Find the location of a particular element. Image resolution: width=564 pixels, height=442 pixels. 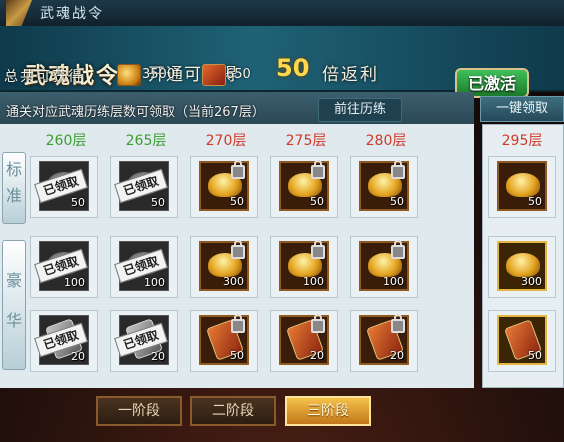

tab-stage-1: 一阶段 is located at coordinates (139, 411).